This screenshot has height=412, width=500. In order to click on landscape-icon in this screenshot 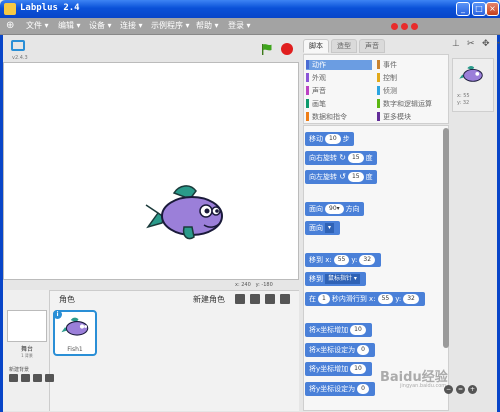, I will do `click(13, 378)`.